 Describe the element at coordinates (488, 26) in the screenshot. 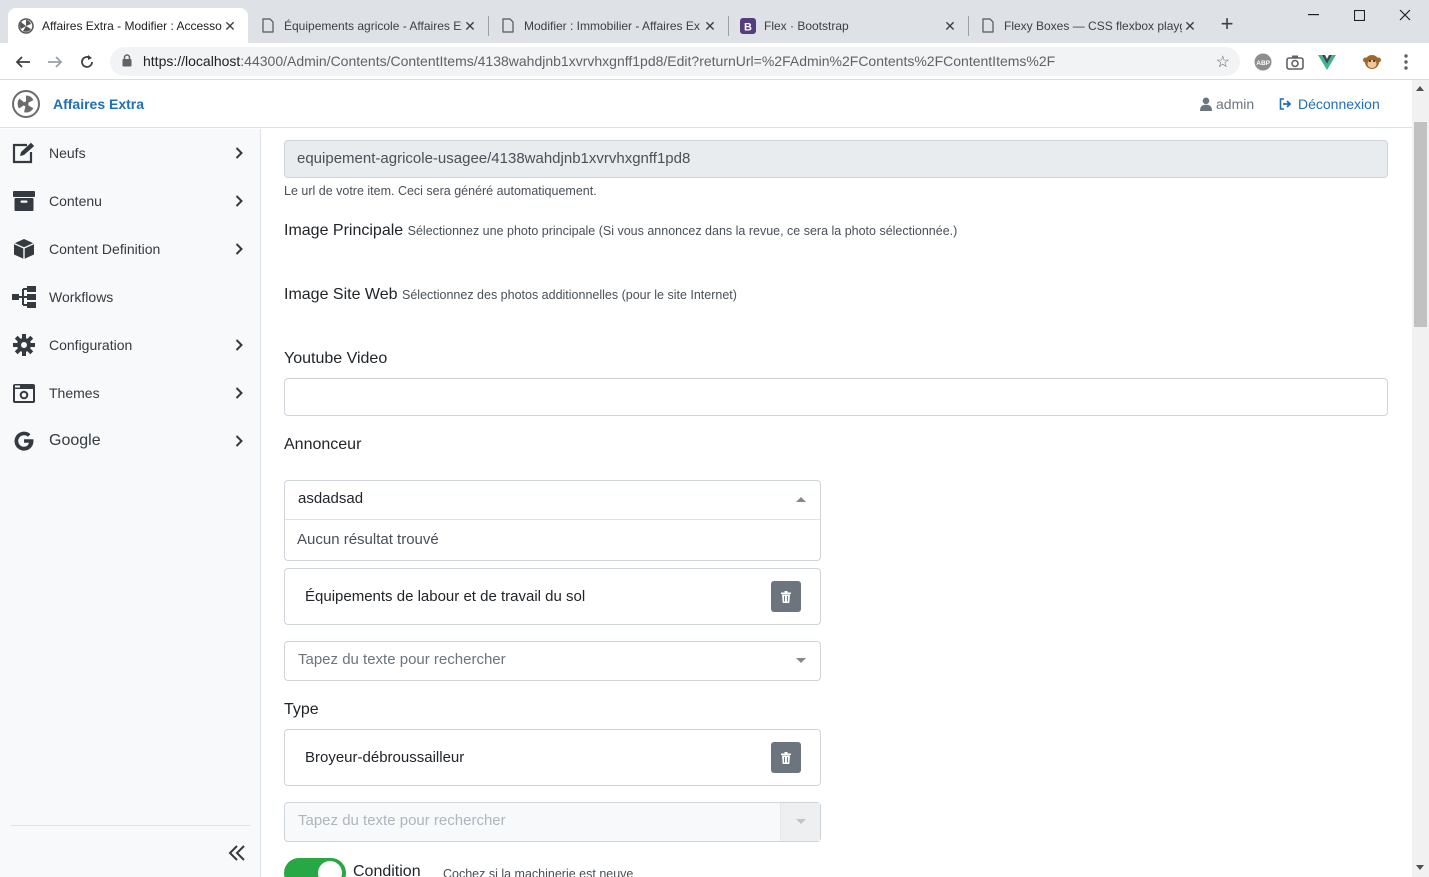

I see `tab-separator` at that location.